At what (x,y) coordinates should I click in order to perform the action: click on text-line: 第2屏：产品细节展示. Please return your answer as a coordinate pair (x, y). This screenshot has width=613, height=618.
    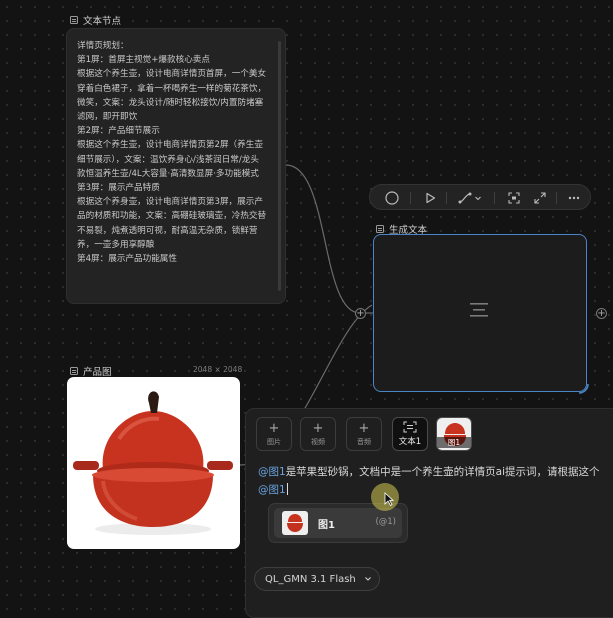
    Looking at the image, I should click on (118, 131).